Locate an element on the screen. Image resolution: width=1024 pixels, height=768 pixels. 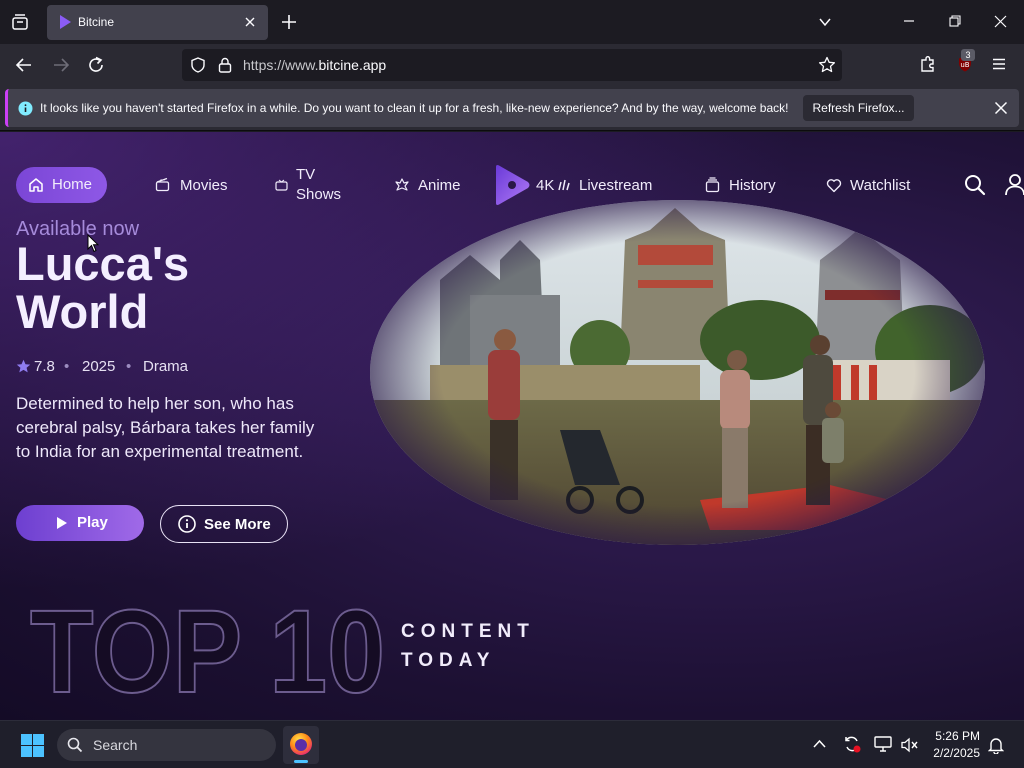
extension-badge: 3 is located at coordinates (968, 55).